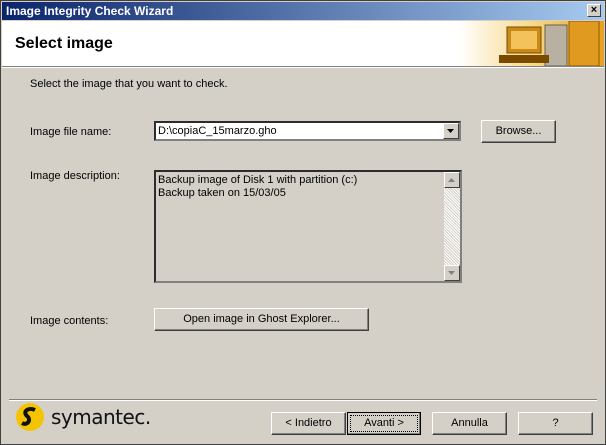 This screenshot has height=445, width=606. I want to click on title-bar: Image Integrity Check Wizard ×, so click(303, 11).